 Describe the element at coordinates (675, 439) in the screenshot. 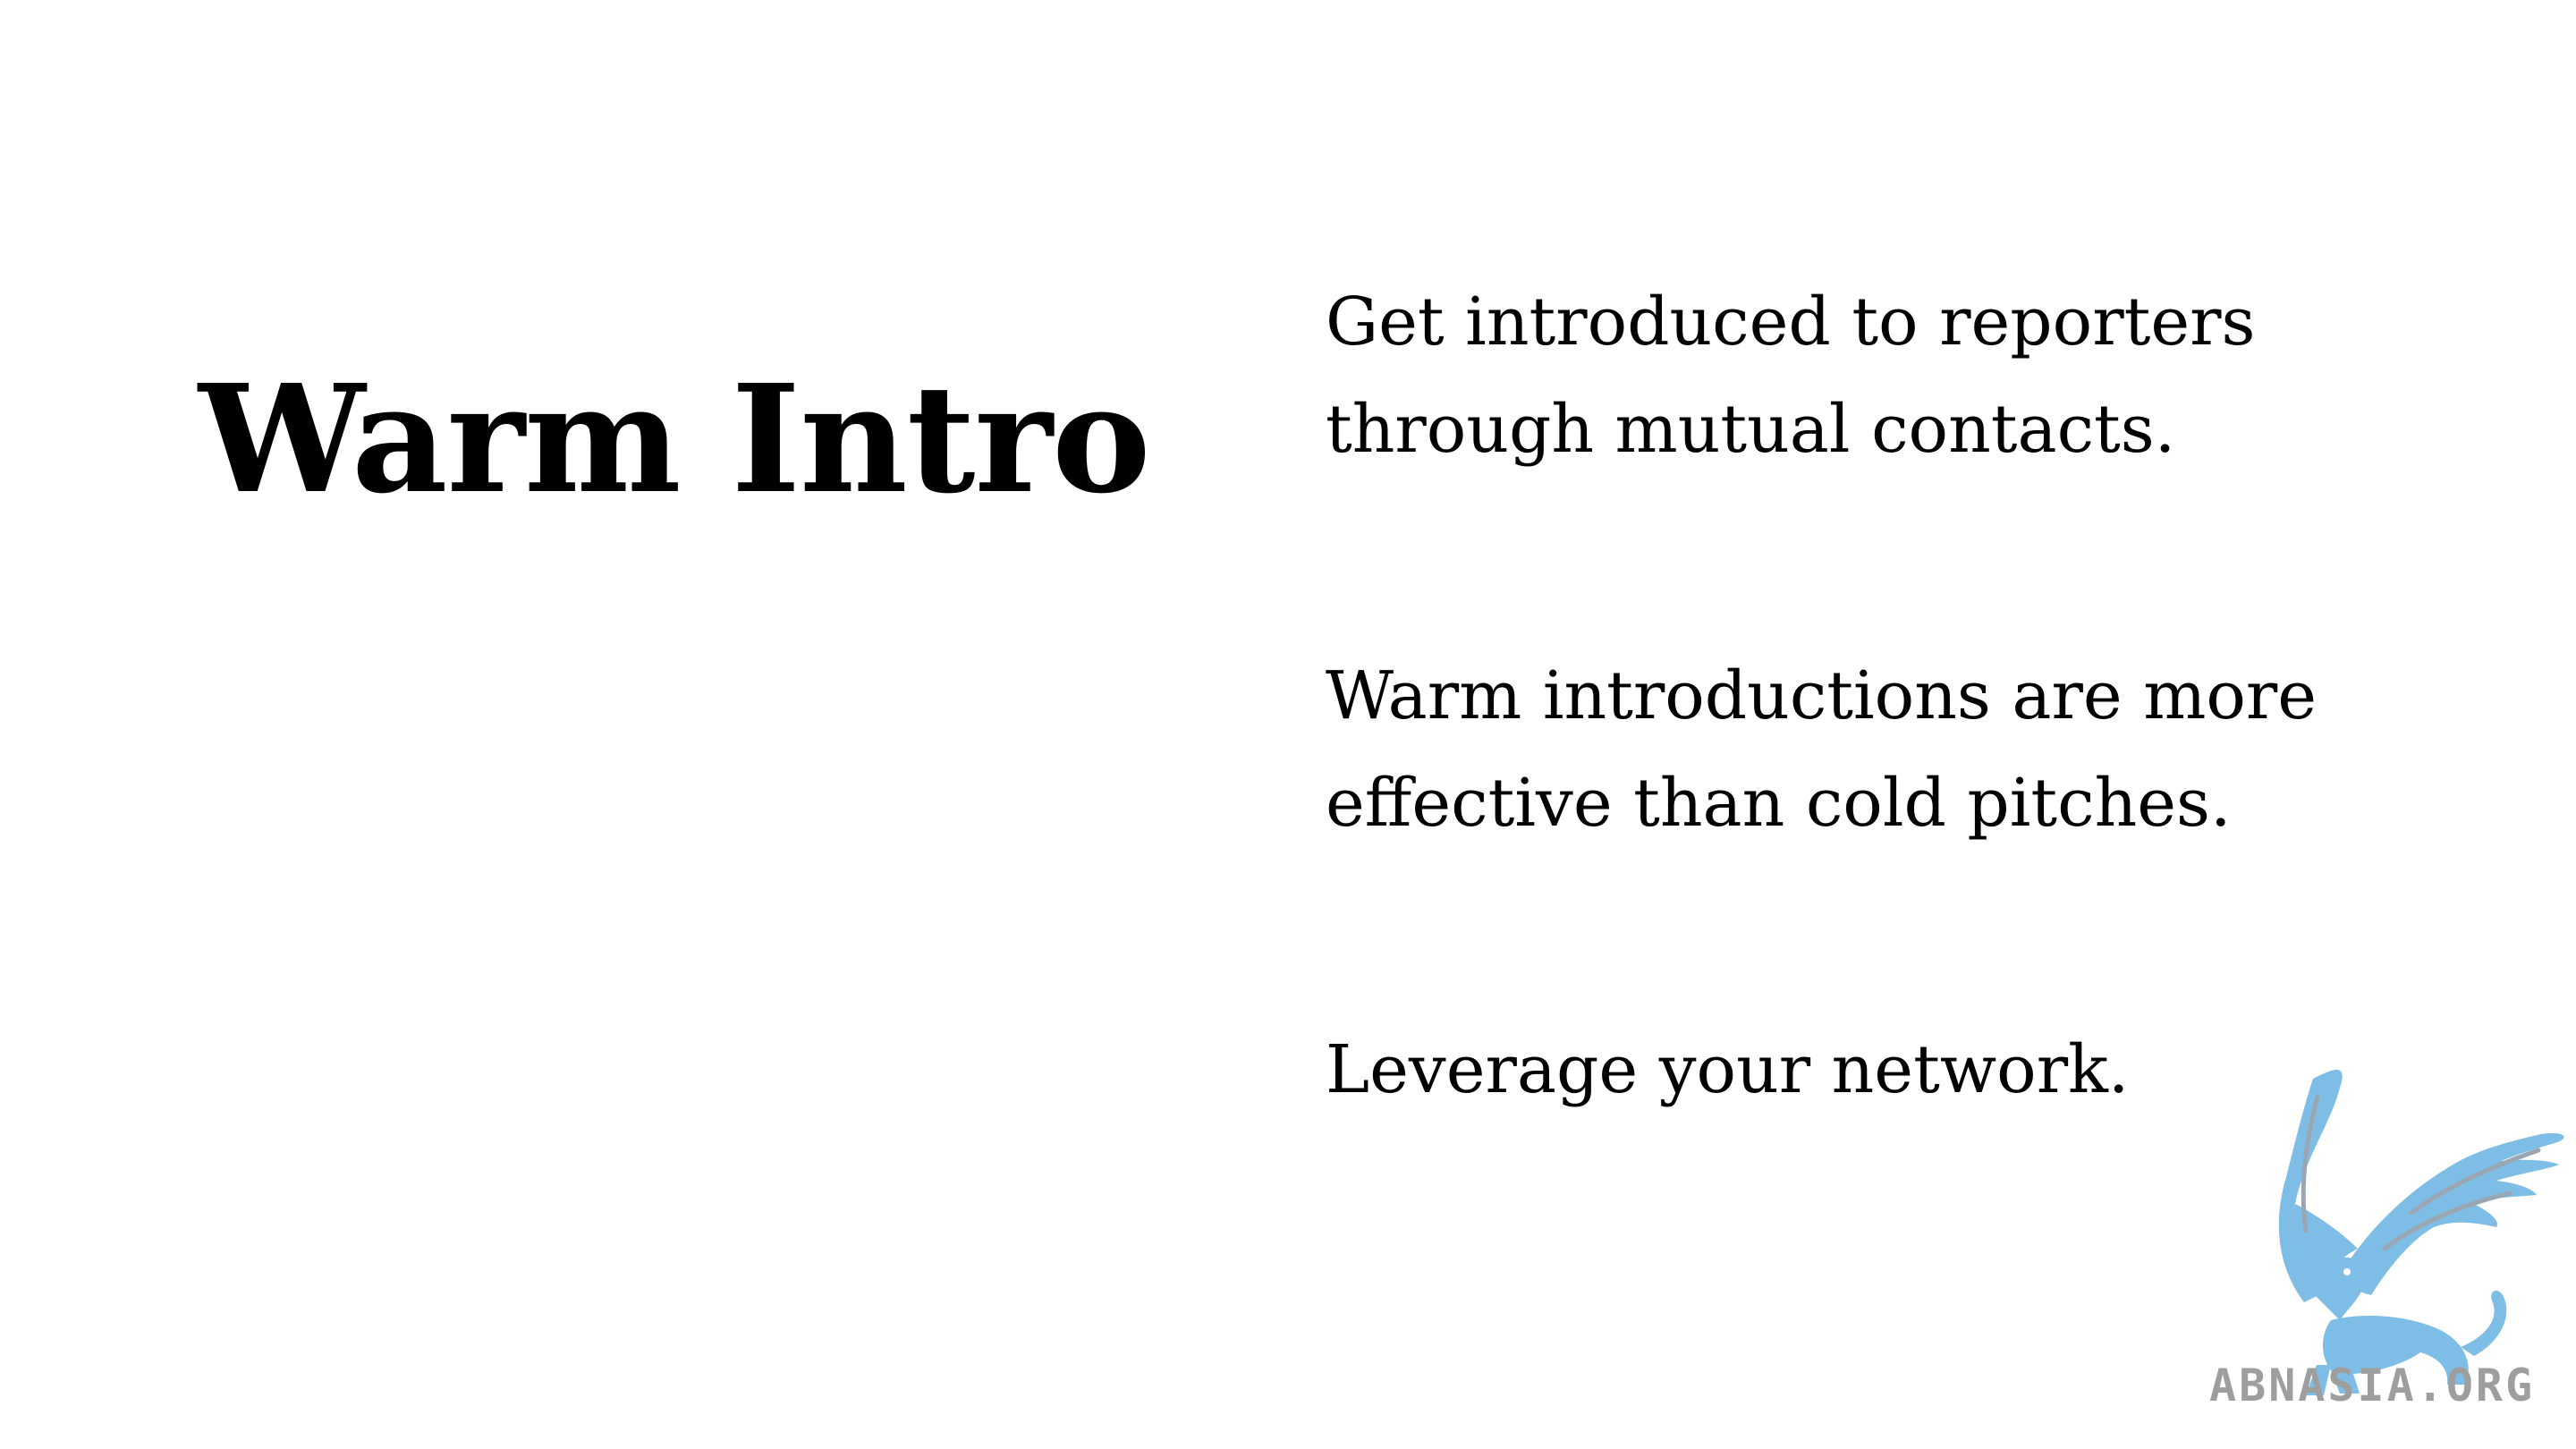

I see `slide-title: Warm Intro` at that location.